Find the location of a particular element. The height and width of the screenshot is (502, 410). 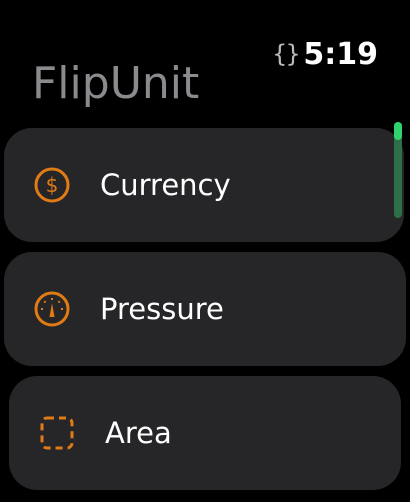

gauge-icon is located at coordinates (52, 309).